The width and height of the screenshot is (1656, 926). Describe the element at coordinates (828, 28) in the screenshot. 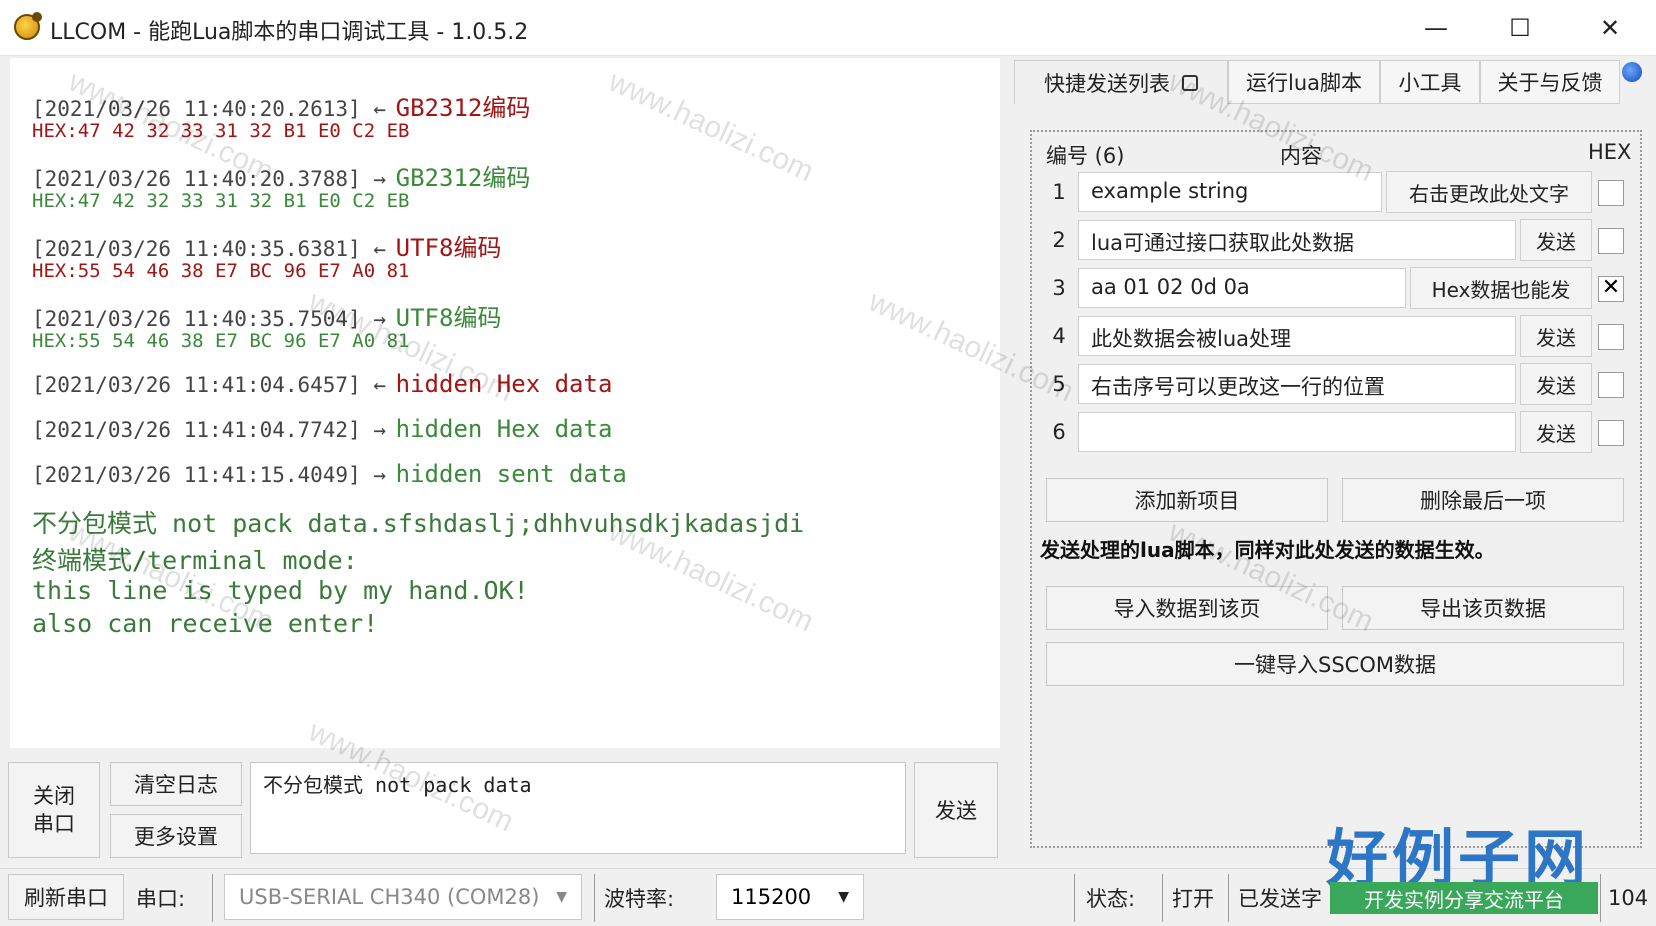

I see `title-bar: LLCOM - 能跑Lua脚本的串口调试工具 - 1.0.5.2 — ☐ ✕` at that location.